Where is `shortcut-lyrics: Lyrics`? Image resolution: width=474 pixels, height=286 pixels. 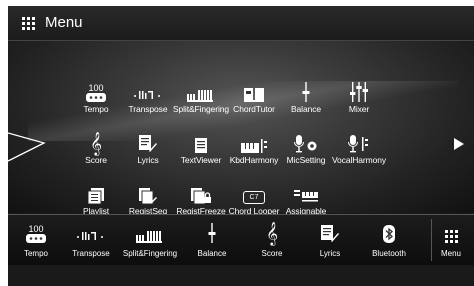 shortcut-lyrics: Lyrics is located at coordinates (330, 241).